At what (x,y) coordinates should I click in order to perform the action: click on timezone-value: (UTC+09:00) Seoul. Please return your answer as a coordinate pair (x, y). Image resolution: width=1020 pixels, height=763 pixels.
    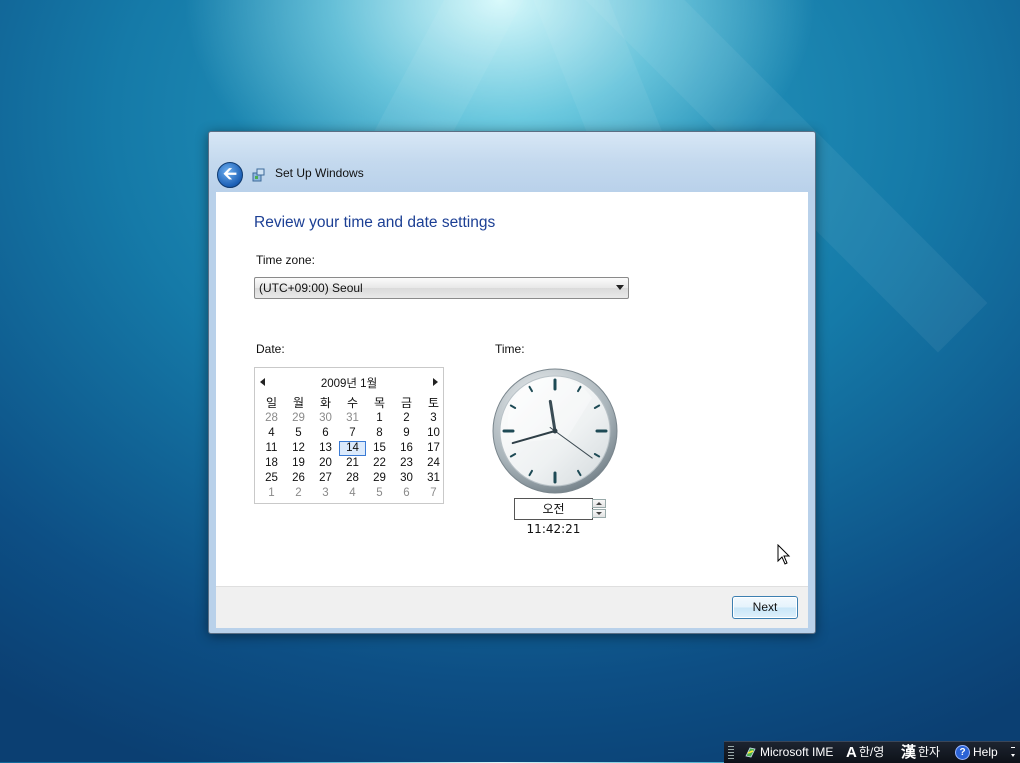
    Looking at the image, I should click on (311, 288).